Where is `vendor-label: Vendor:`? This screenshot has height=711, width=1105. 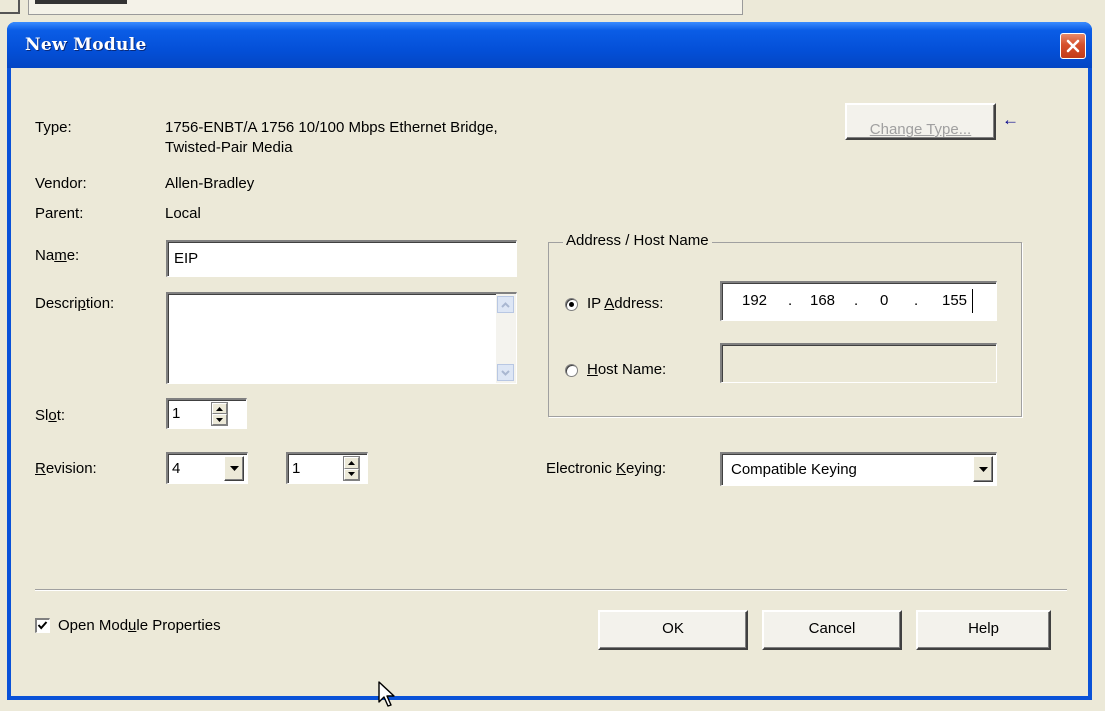 vendor-label: Vendor: is located at coordinates (61, 183).